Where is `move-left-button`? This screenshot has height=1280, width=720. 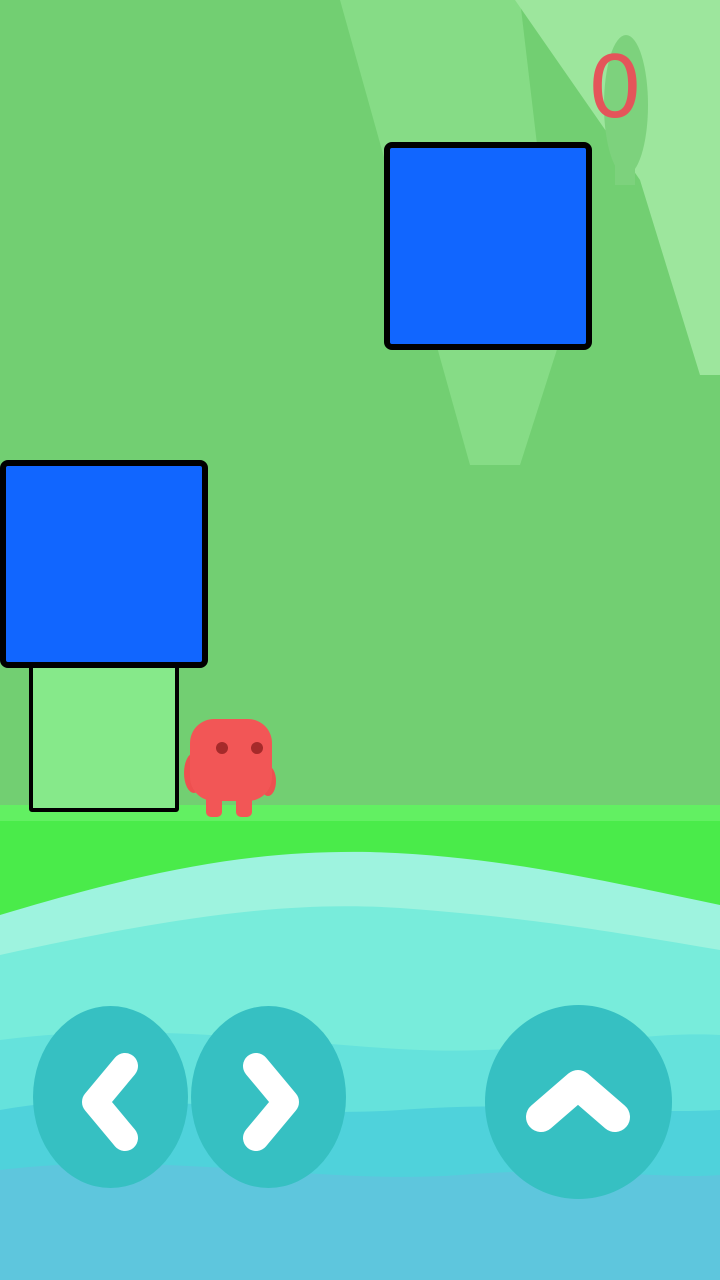 move-left-button is located at coordinates (110, 1097).